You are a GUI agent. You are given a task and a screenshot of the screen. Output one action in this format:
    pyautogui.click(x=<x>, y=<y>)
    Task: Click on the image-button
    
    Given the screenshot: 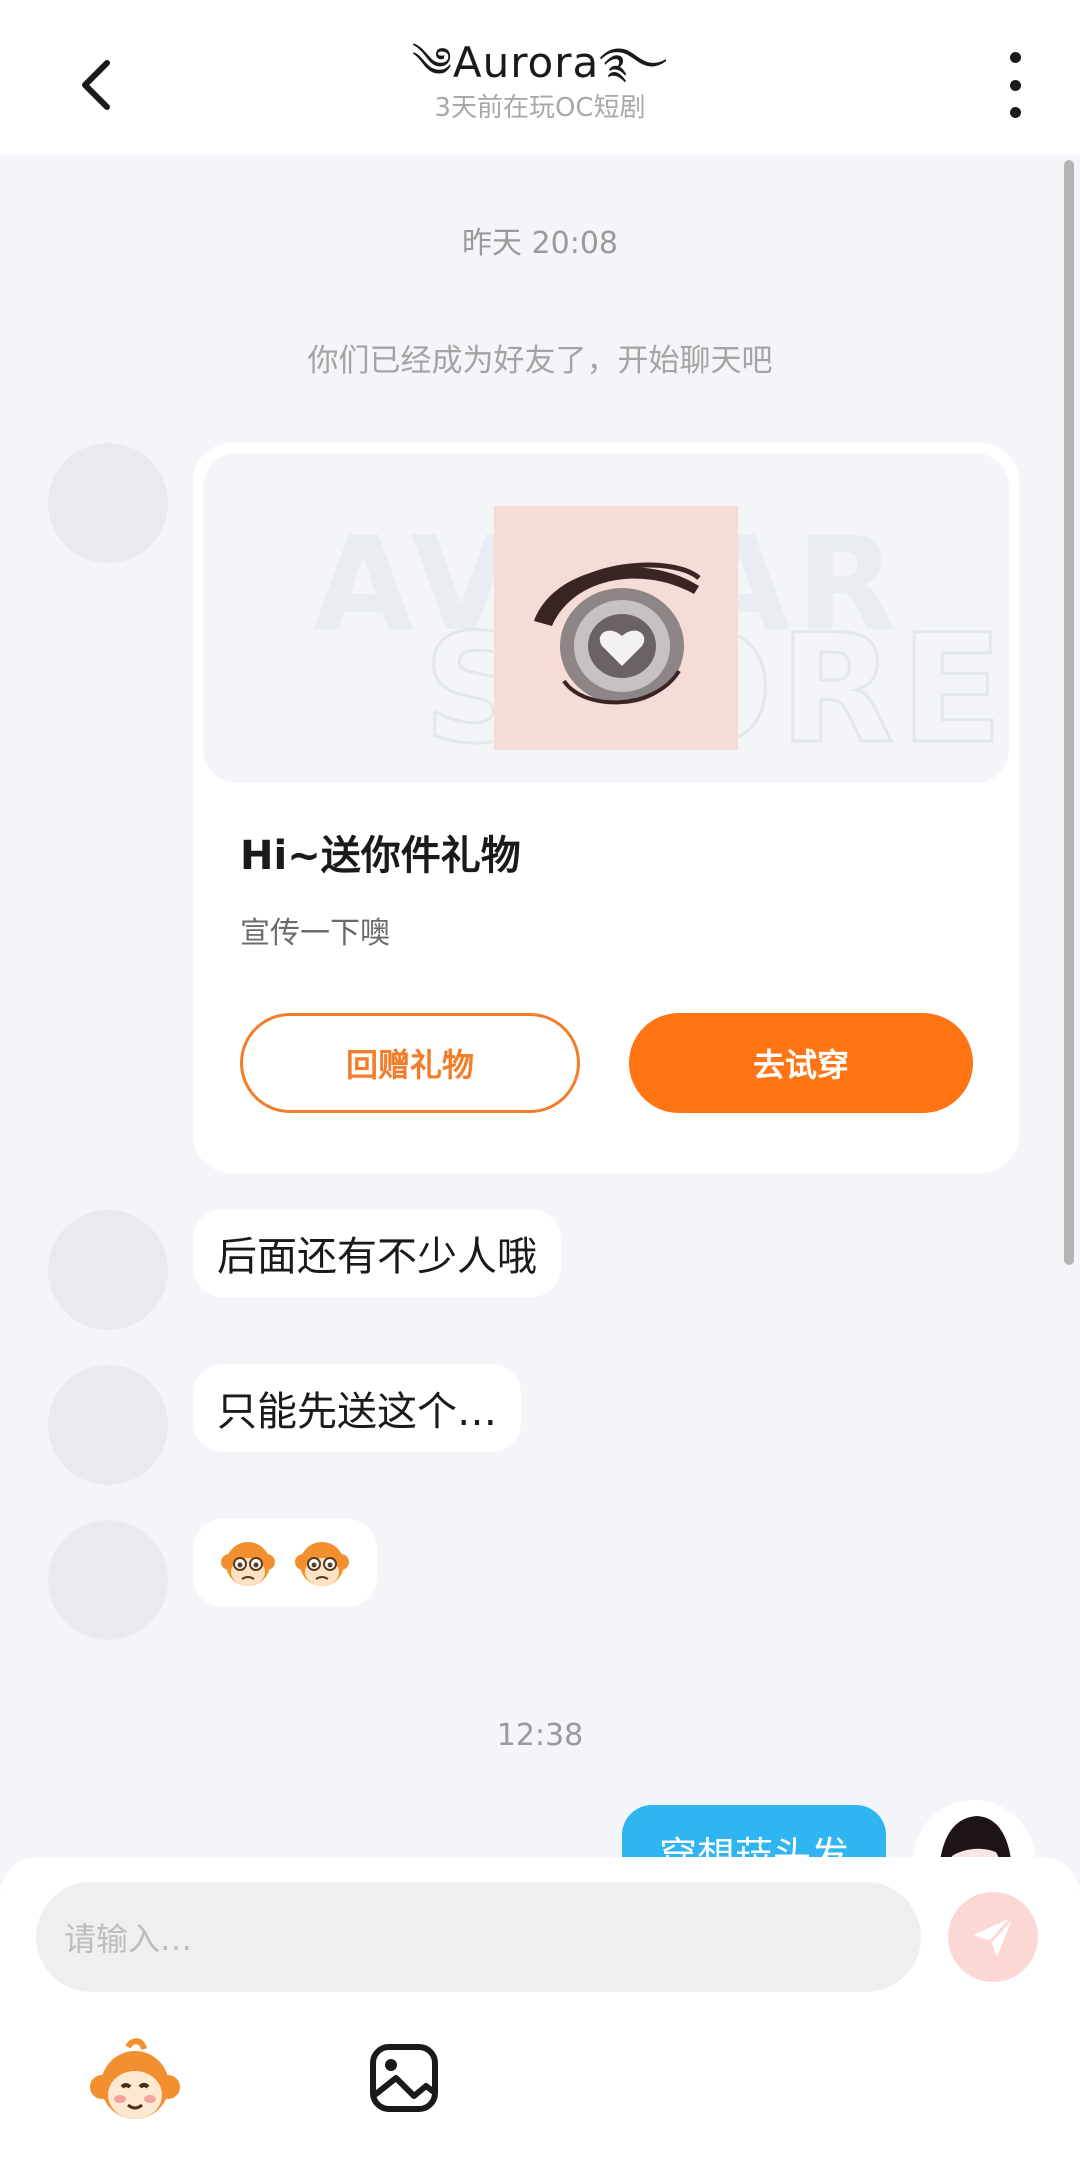 What is the action you would take?
    pyautogui.click(x=404, y=2078)
    